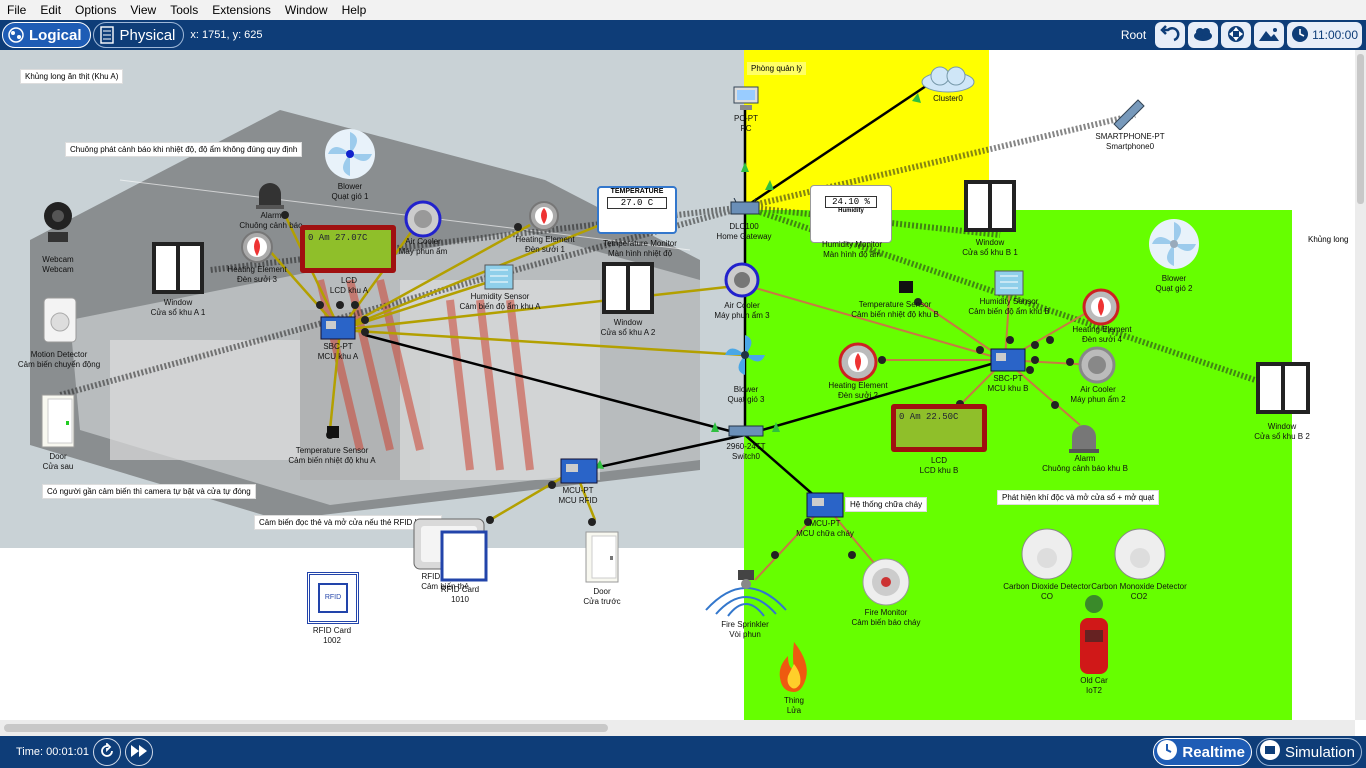 The width and height of the screenshot is (1366, 768). What do you see at coordinates (637, 210) in the screenshot?
I see `temperature-monitor: TEMPERATURE 27.0 C` at bounding box center [637, 210].